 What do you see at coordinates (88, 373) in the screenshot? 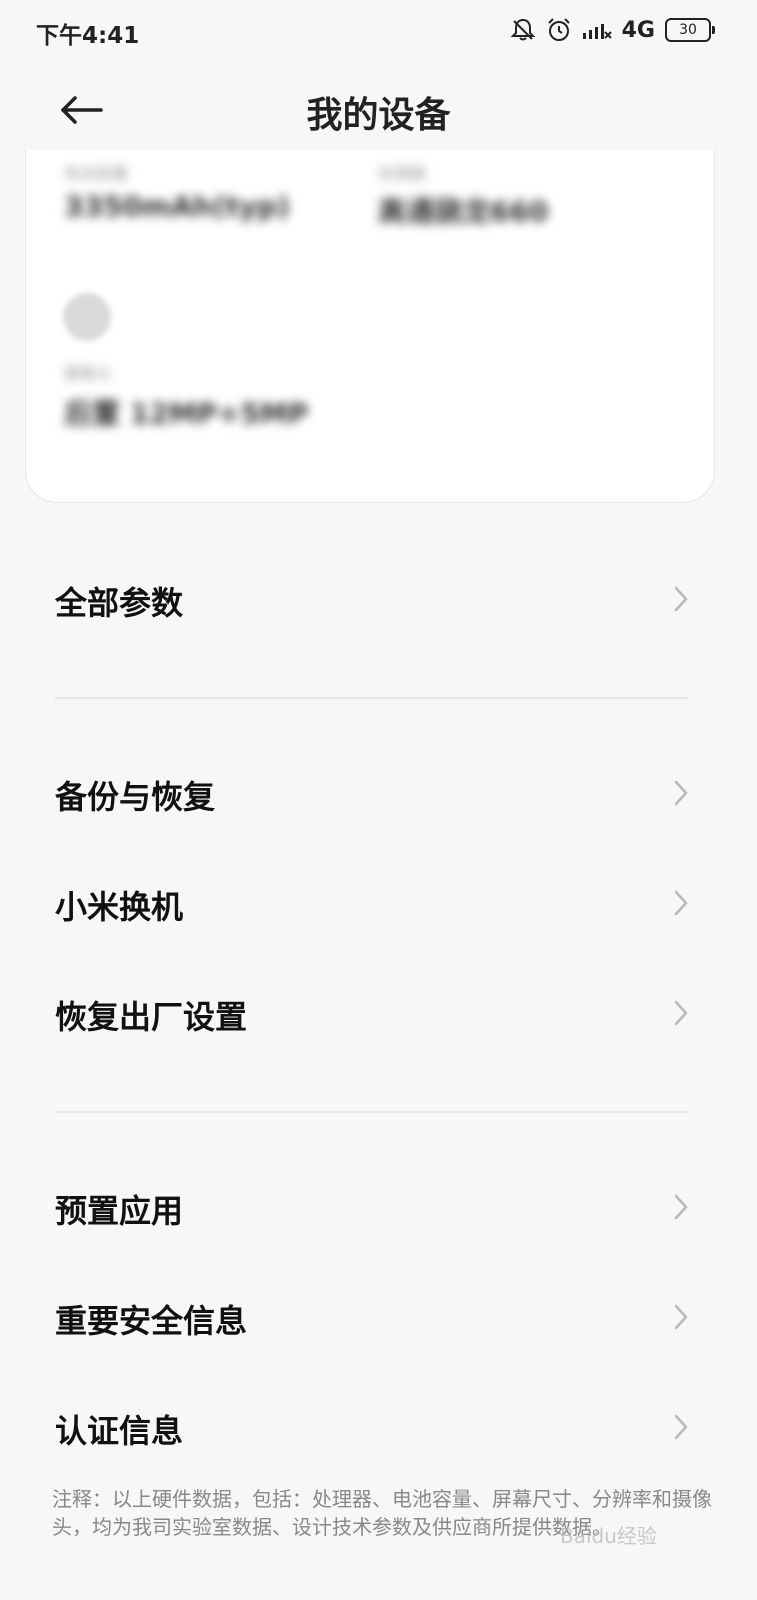
I see `camera-label: 摄像头` at bounding box center [88, 373].